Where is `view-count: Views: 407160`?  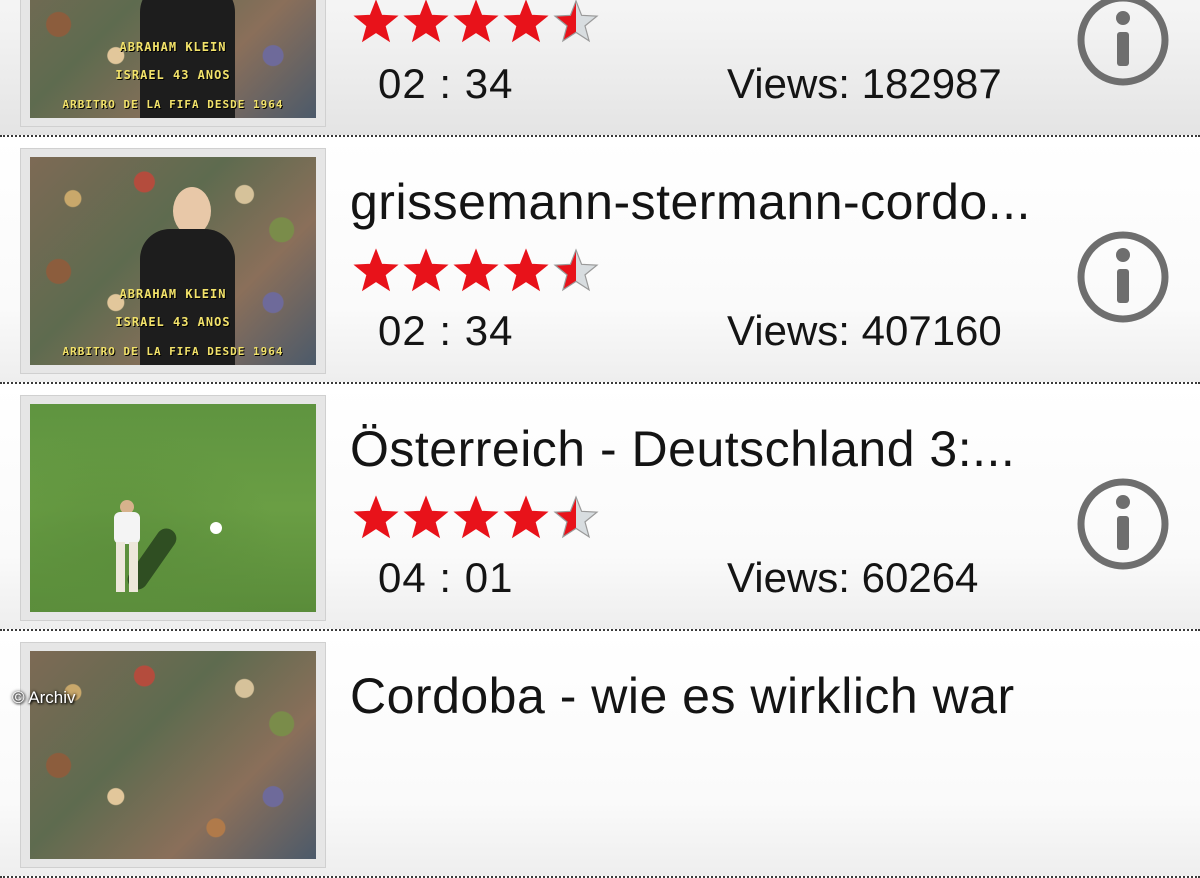
view-count: Views: 407160 is located at coordinates (864, 330).